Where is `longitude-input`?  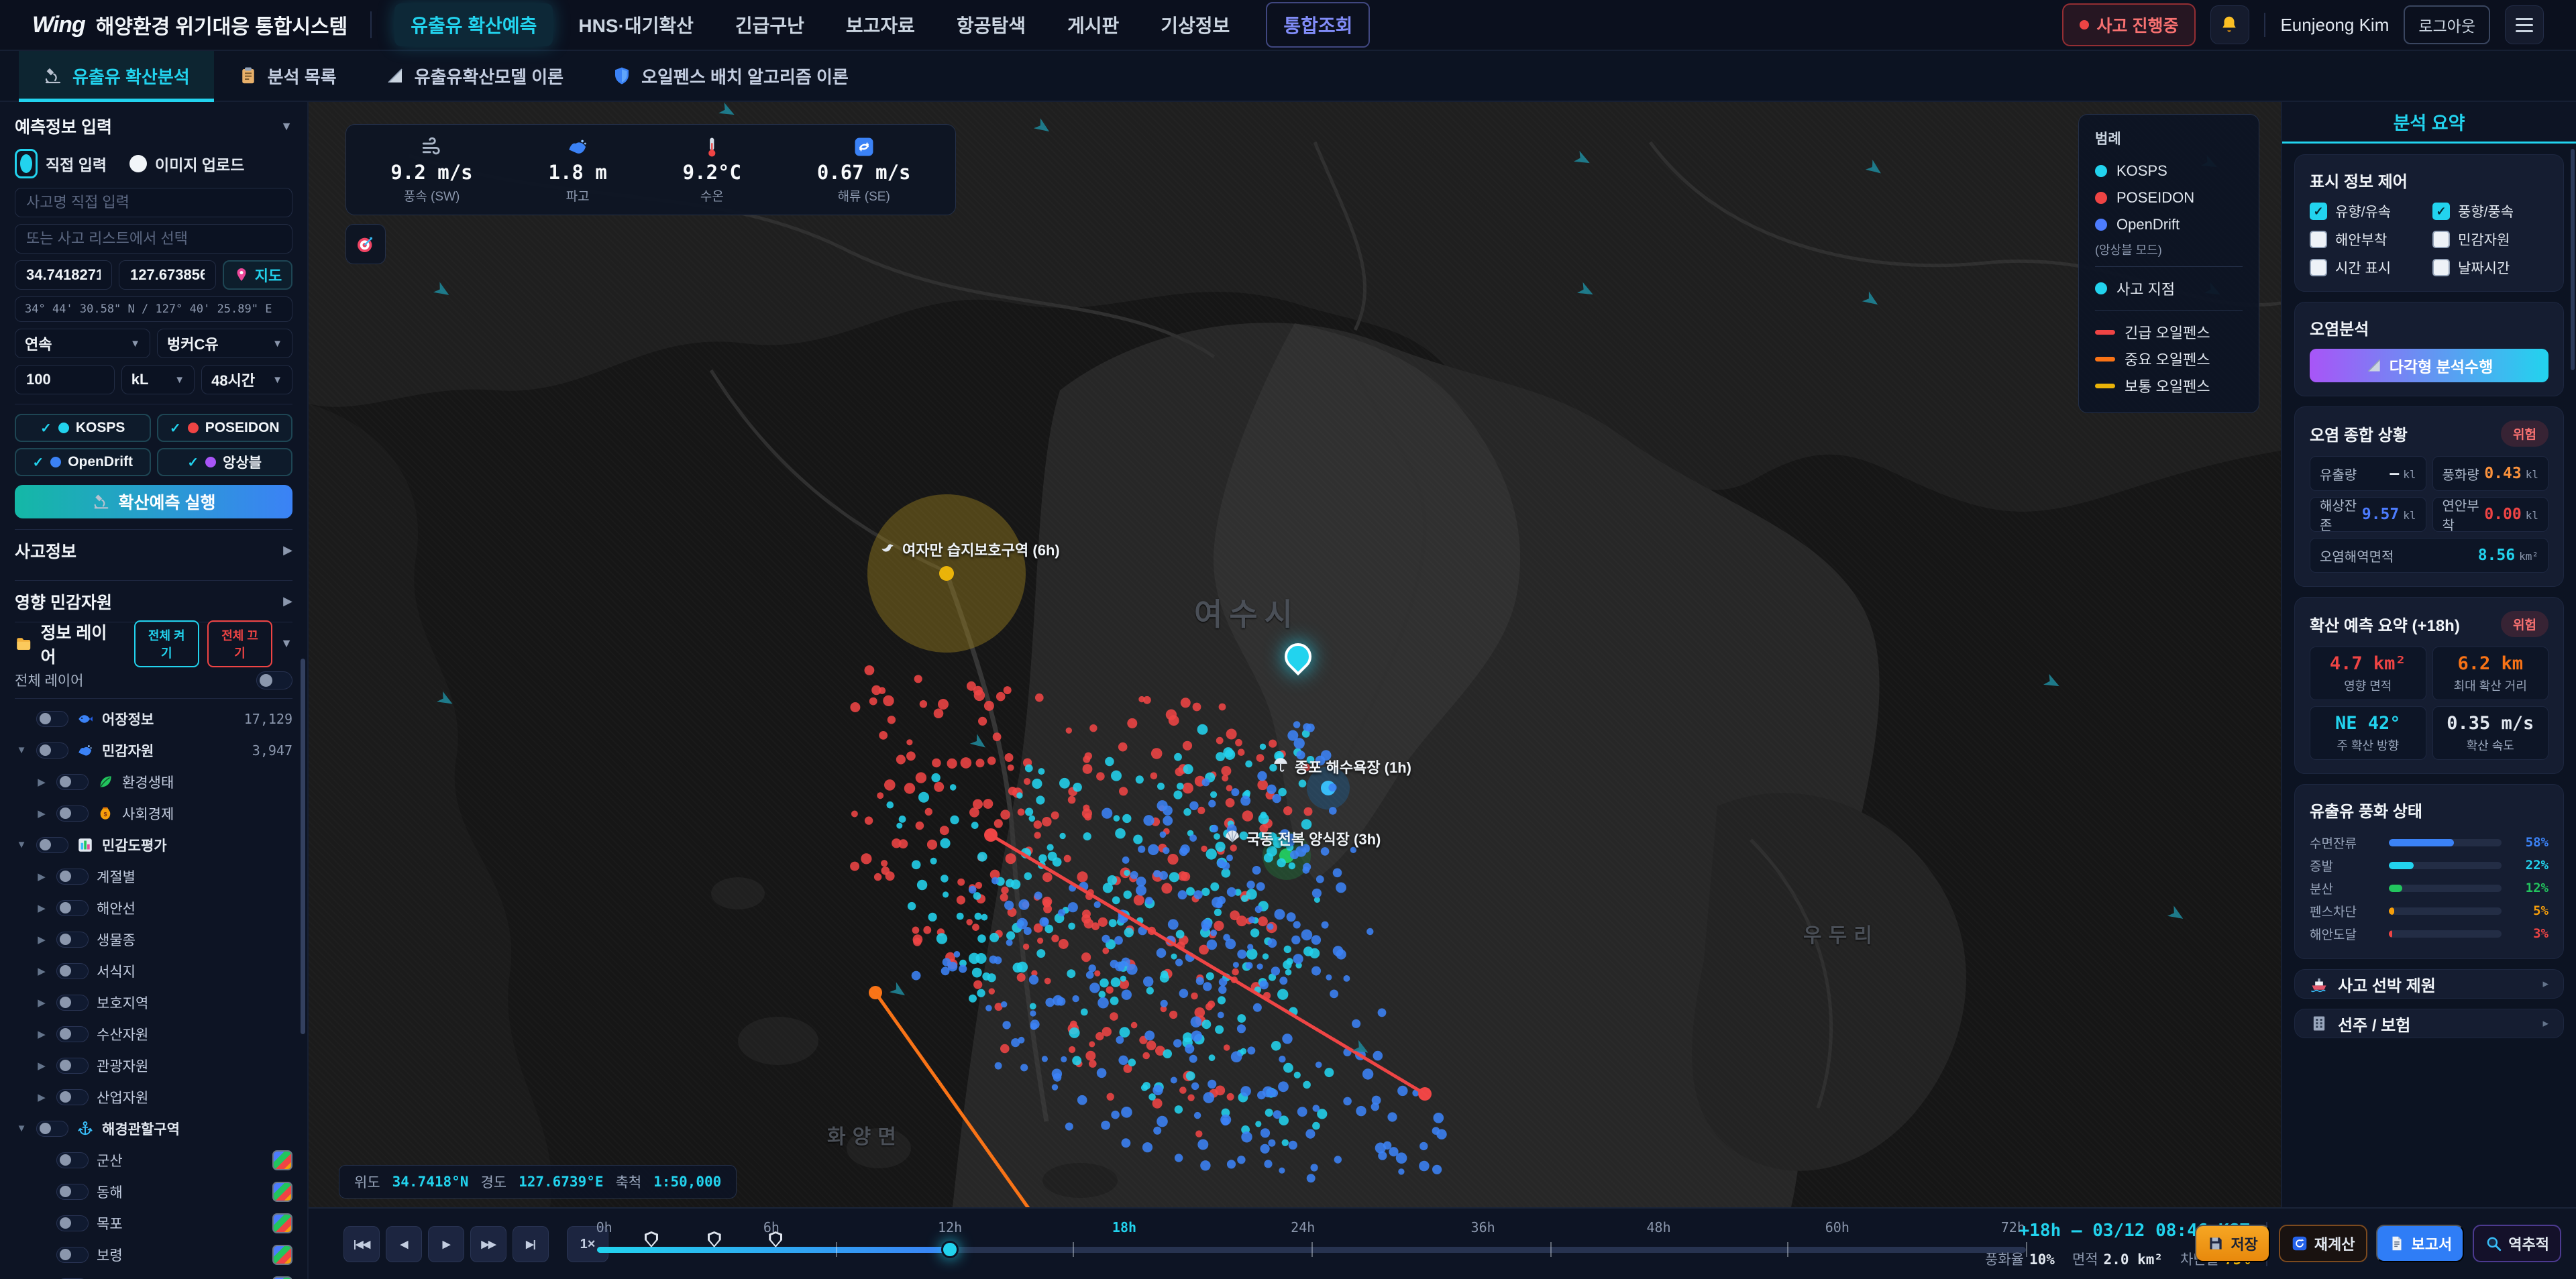 longitude-input is located at coordinates (167, 275).